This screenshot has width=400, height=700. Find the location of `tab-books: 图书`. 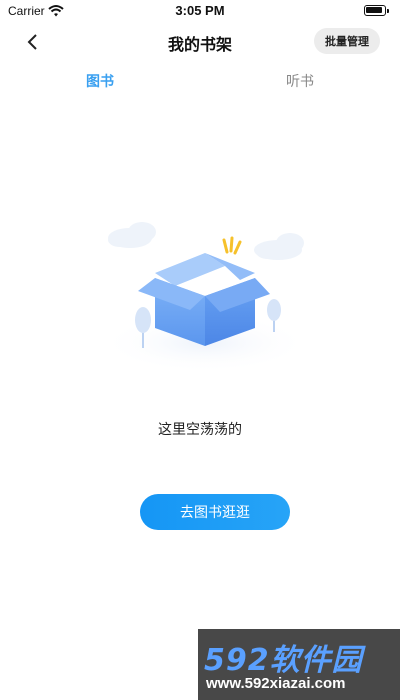

tab-books: 图书 is located at coordinates (100, 81).